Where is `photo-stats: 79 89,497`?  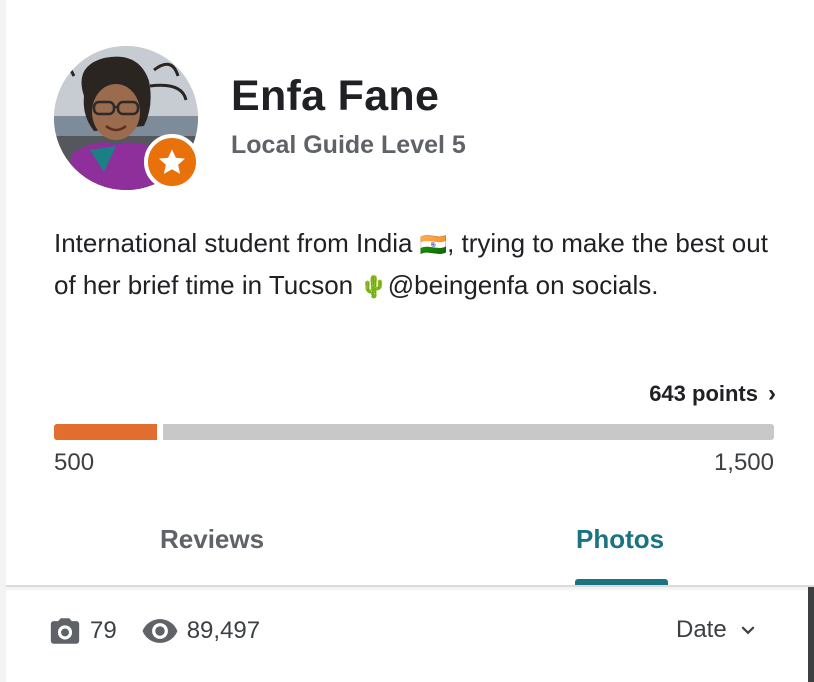
photo-stats: 79 89,497 is located at coordinates (154, 631).